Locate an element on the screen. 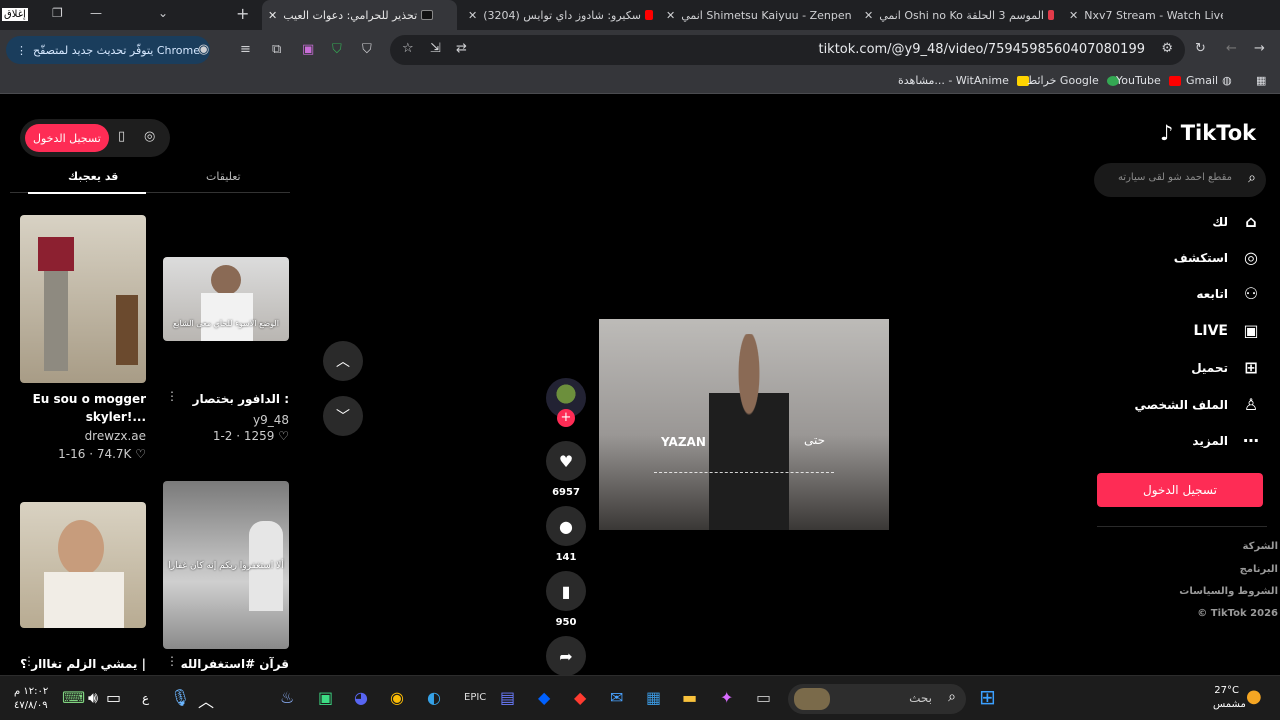  footer-terms: الشروط والسياسات is located at coordinates (1228, 591).